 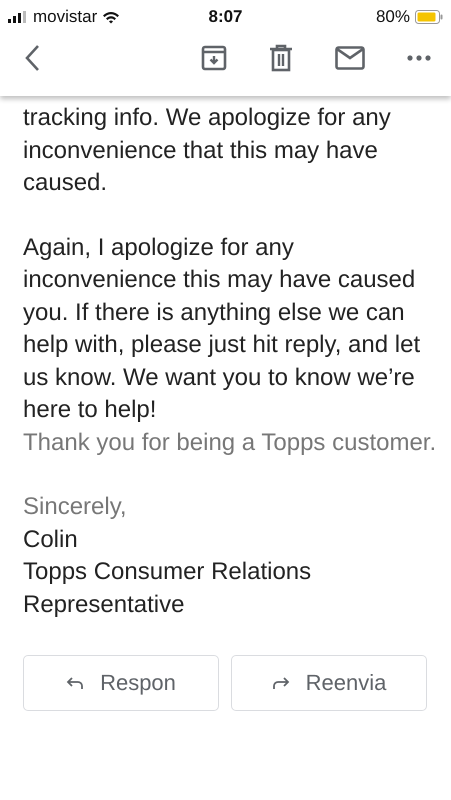 I want to click on message-paragraph: Thank you for being a Topps customer., so click(x=230, y=443).